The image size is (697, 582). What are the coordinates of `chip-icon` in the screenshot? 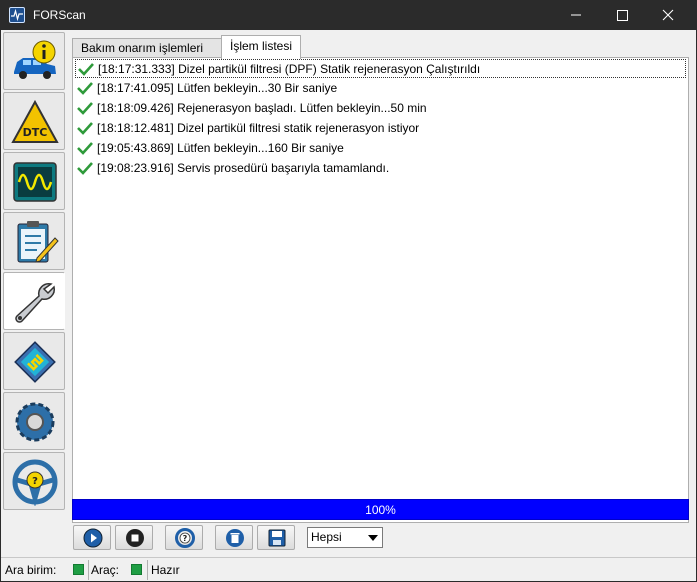 It's located at (35, 362).